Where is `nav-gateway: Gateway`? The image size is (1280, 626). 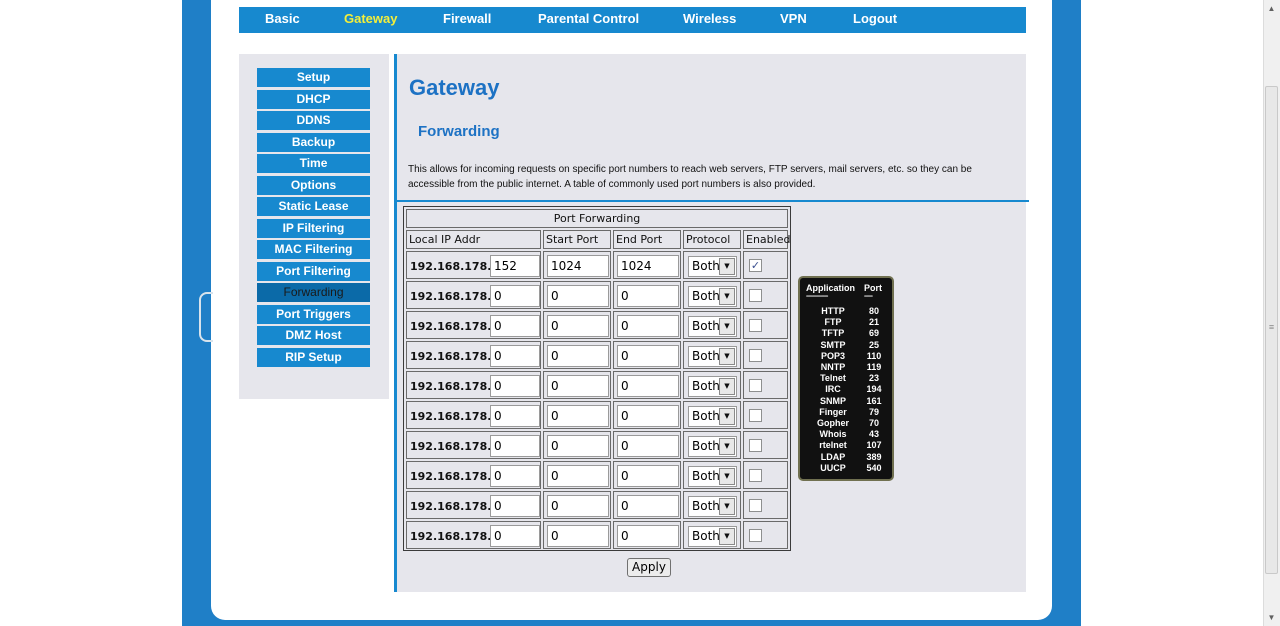 nav-gateway: Gateway is located at coordinates (370, 20).